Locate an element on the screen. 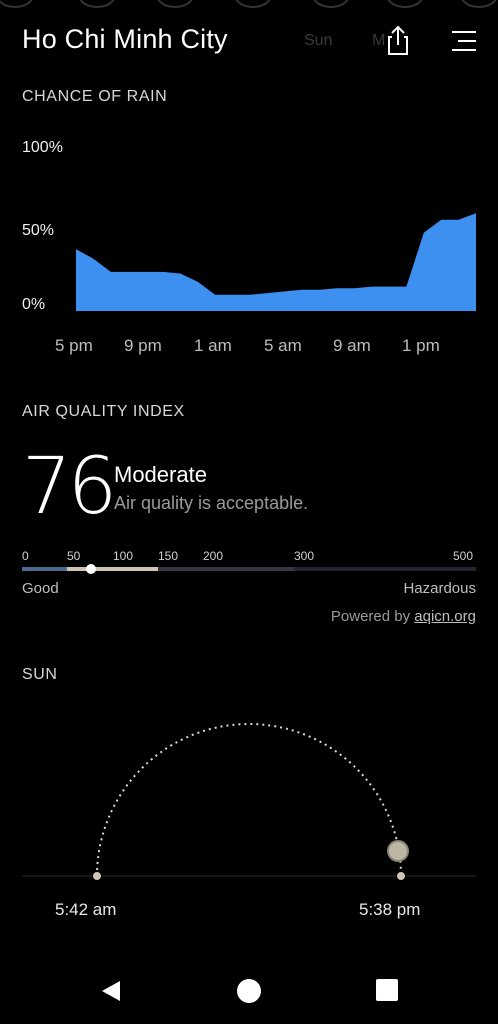 This screenshot has width=498, height=1024. system-nav-bar is located at coordinates (249, 992).